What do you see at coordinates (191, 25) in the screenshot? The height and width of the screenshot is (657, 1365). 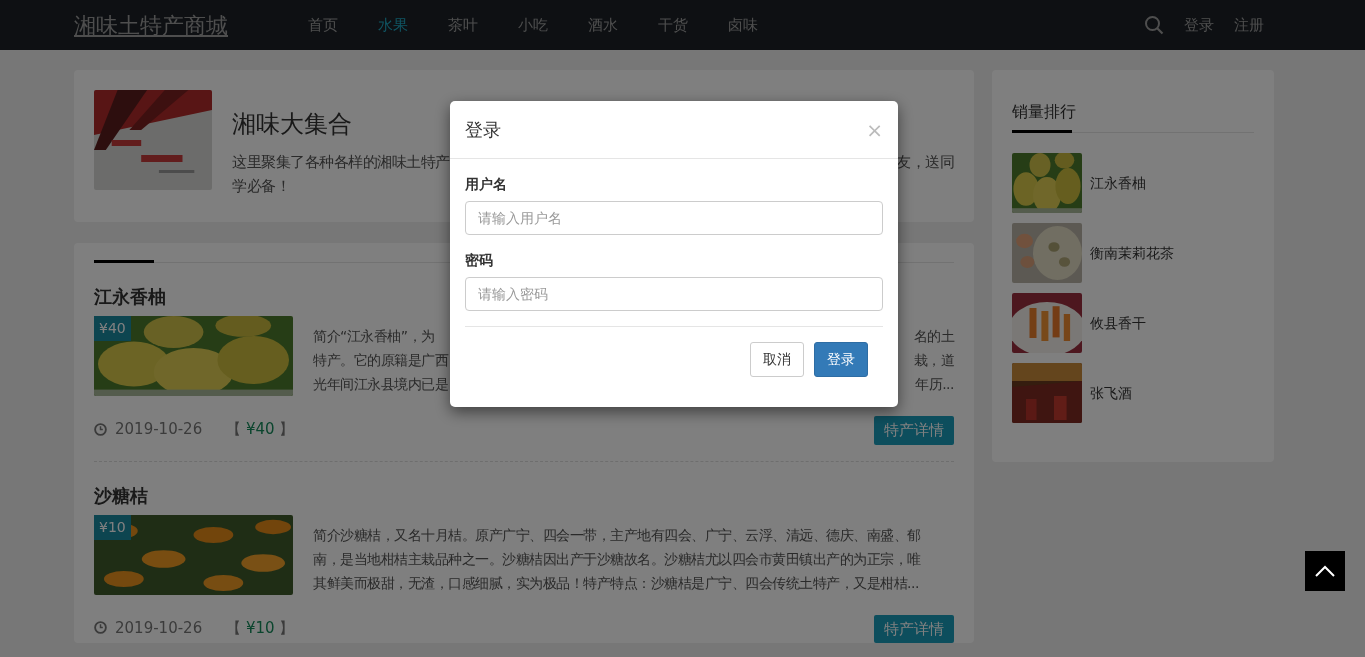 I see `site-logo: 湘味土特产商城` at bounding box center [191, 25].